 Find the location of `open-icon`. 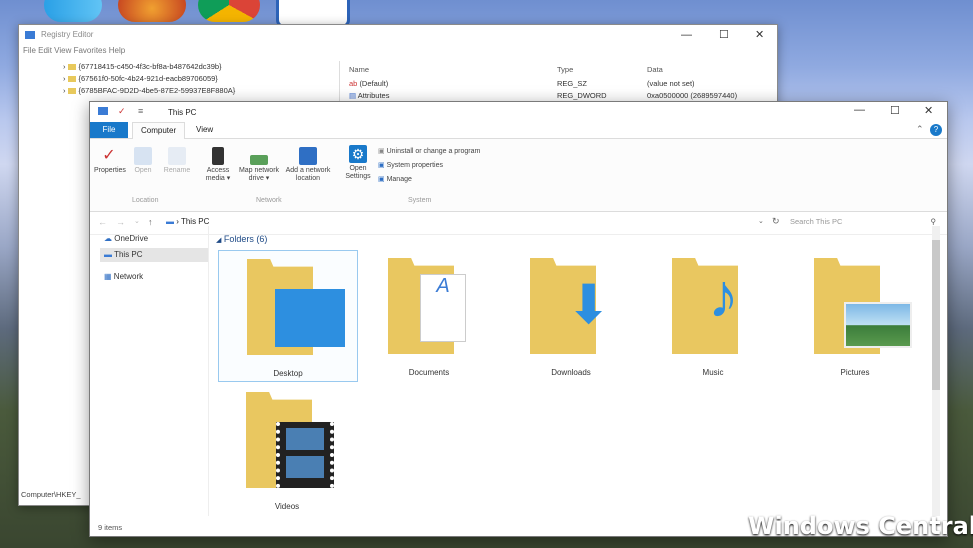

open-icon is located at coordinates (143, 156).